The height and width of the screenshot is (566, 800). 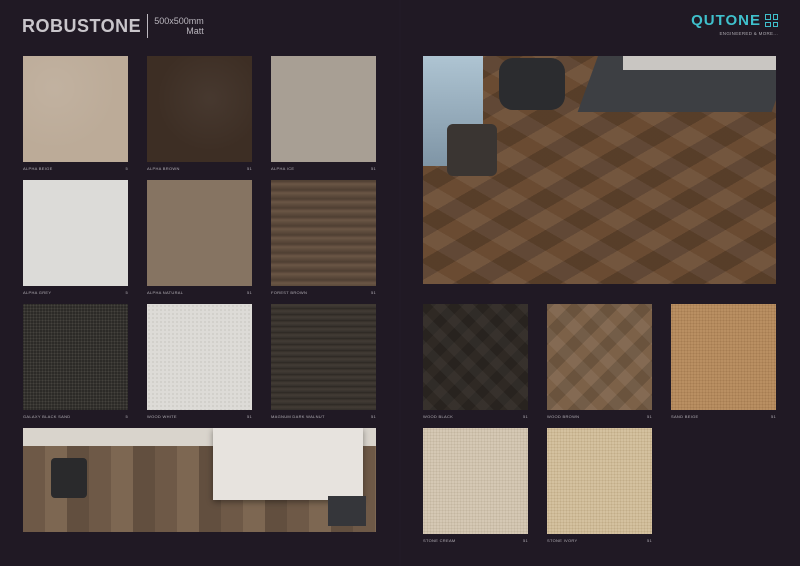 I want to click on logo-name: QUTONE, so click(x=726, y=20).